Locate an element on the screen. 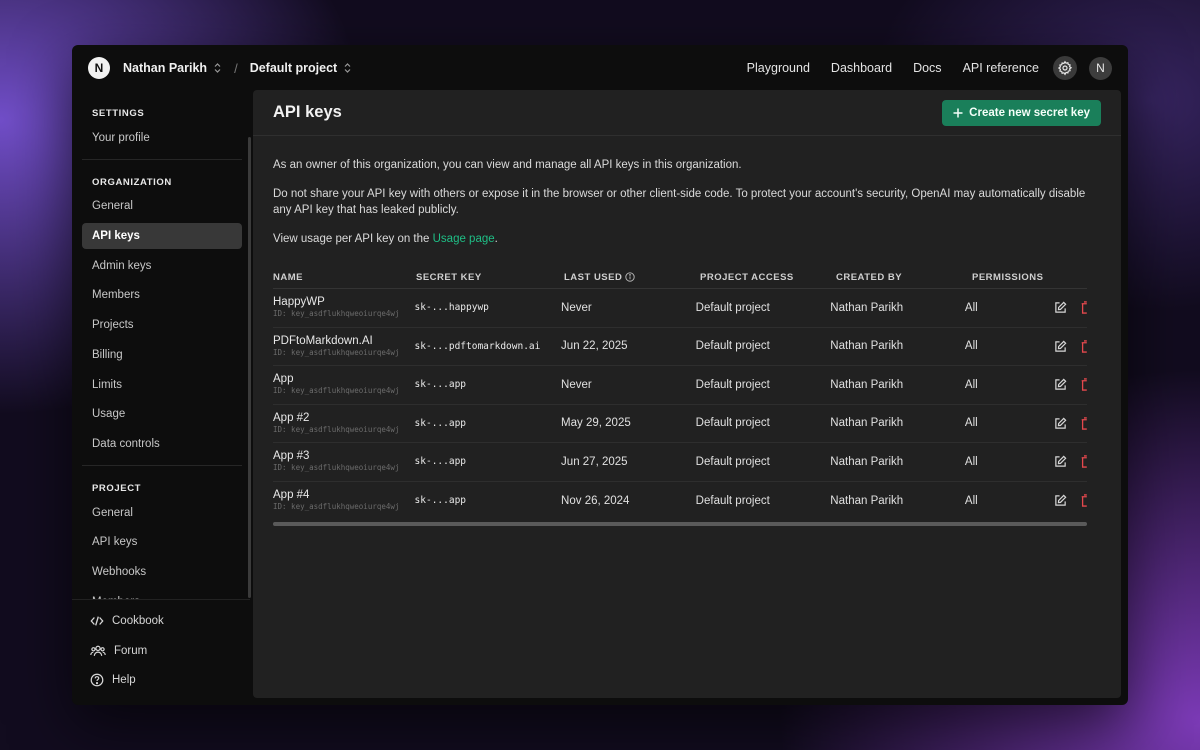 This screenshot has width=1200, height=750. info-icon is located at coordinates (630, 277).